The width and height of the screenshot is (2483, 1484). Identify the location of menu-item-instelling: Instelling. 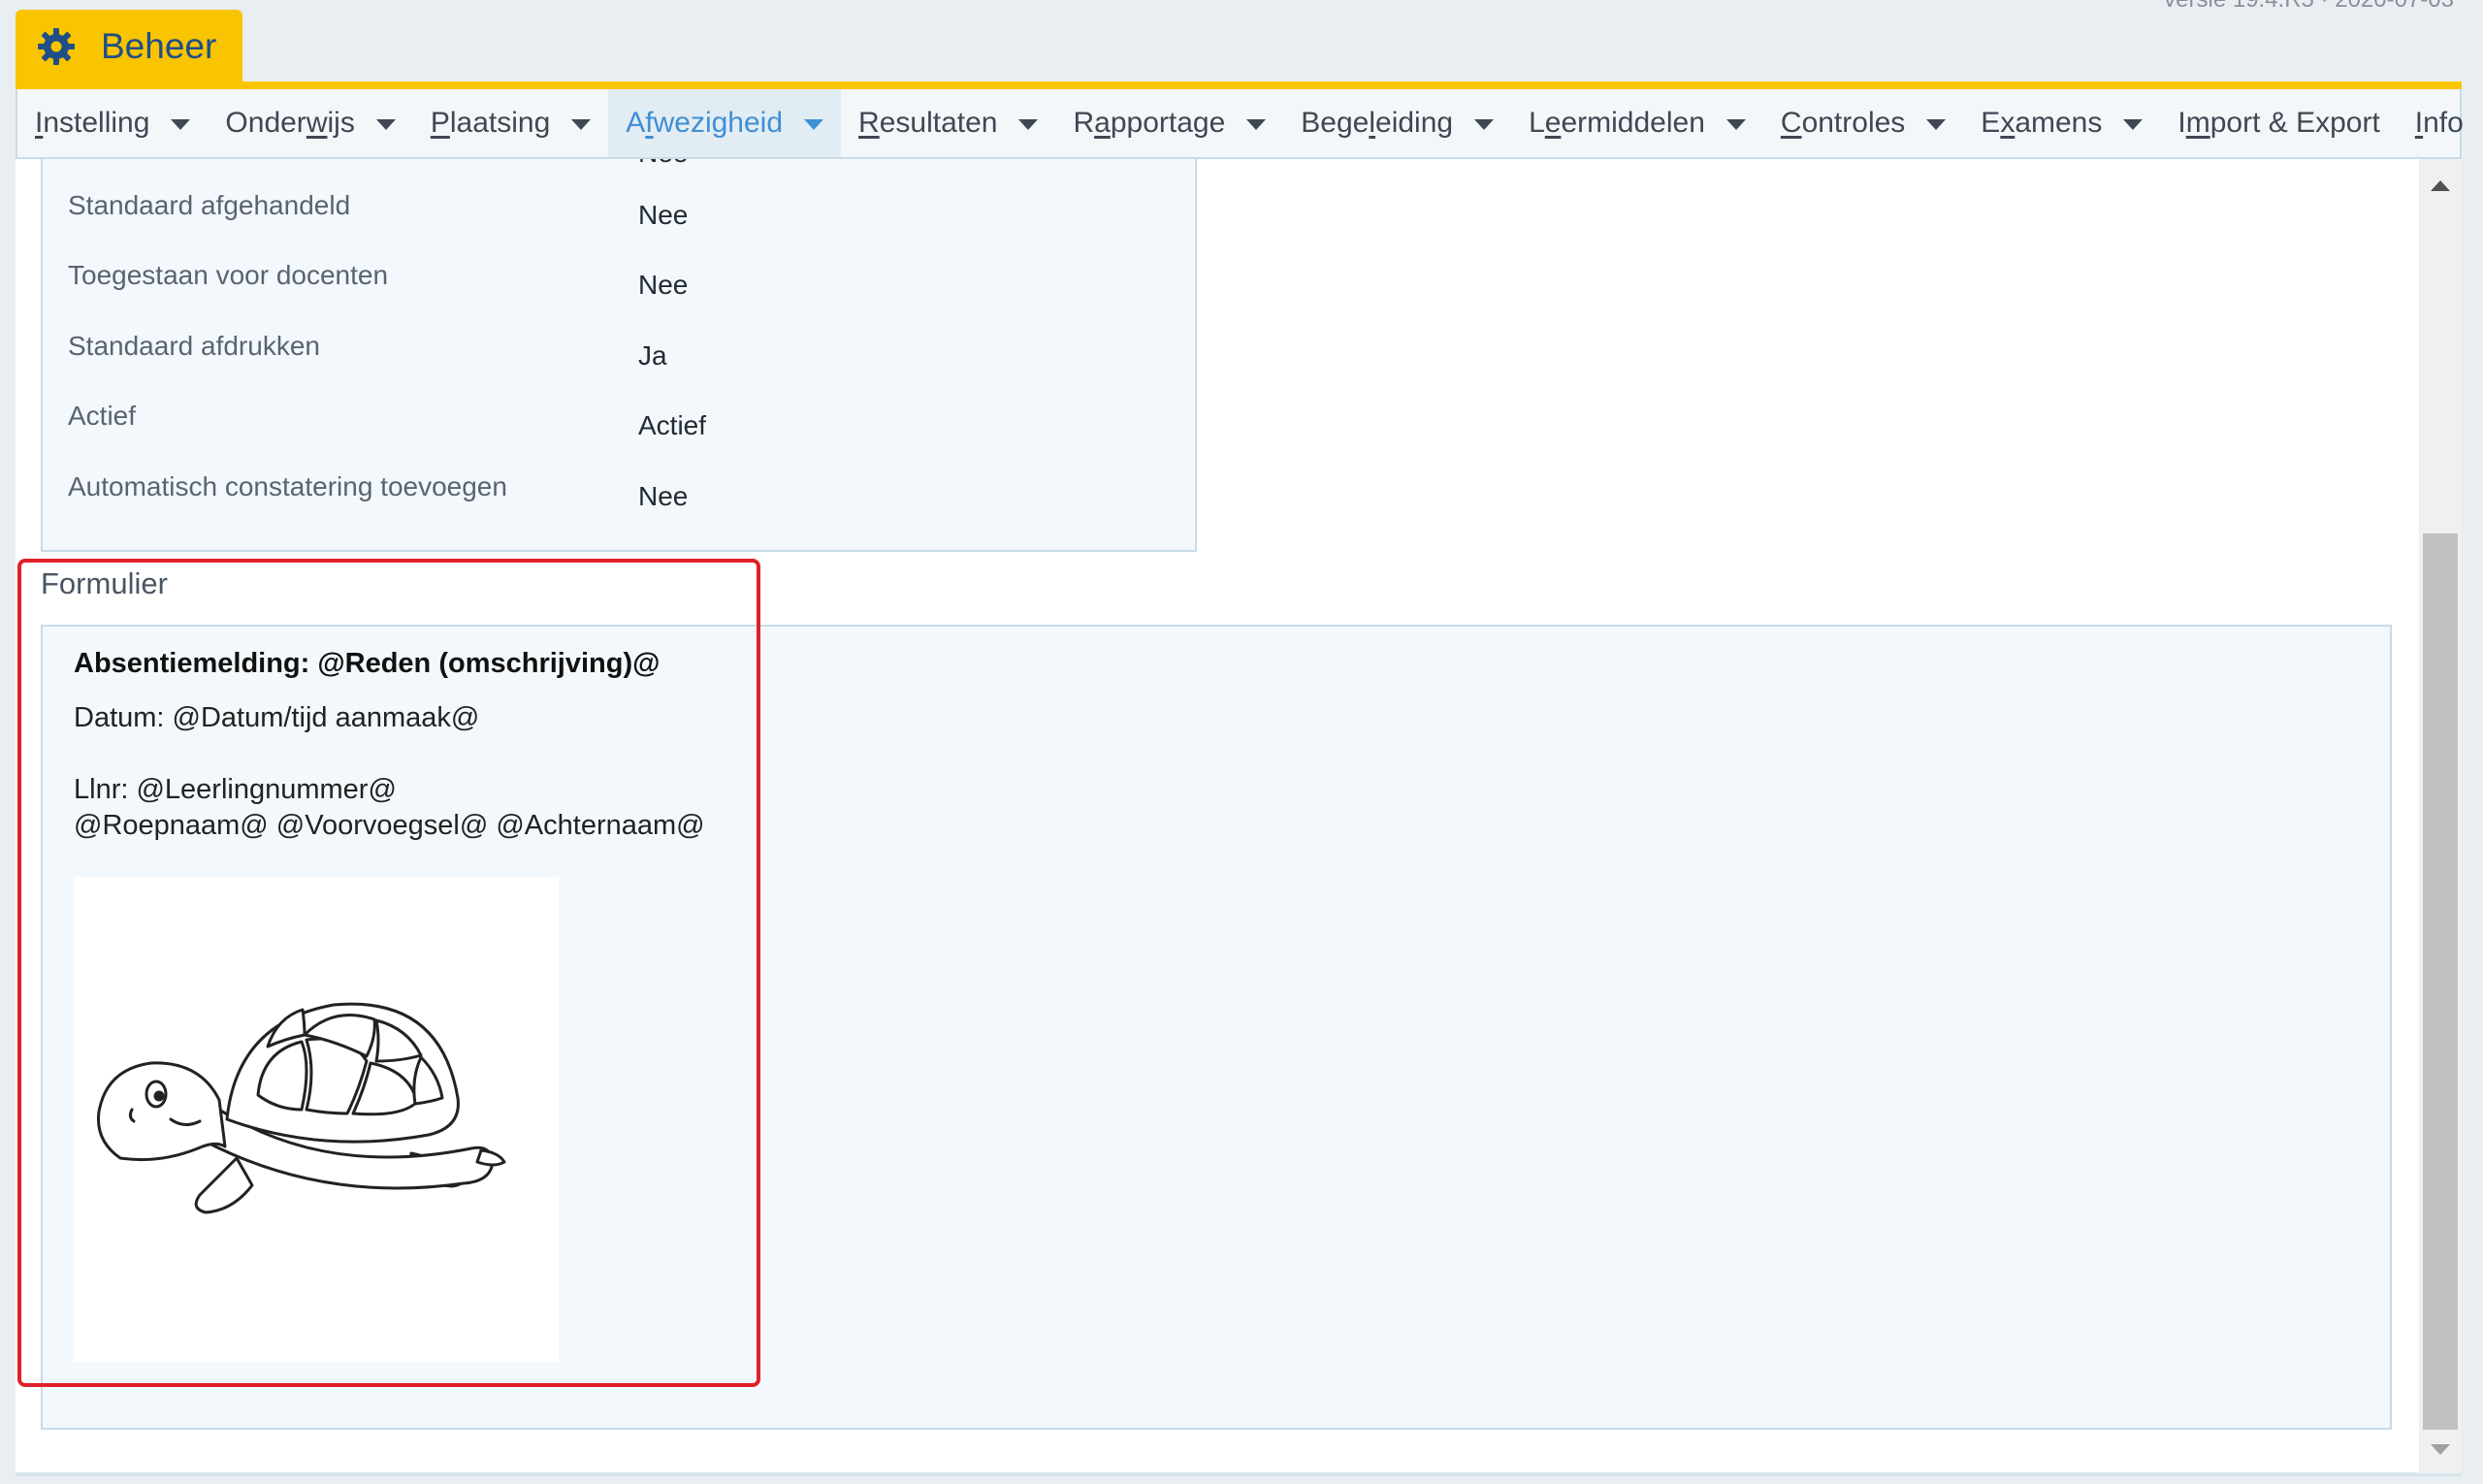
(113, 123).